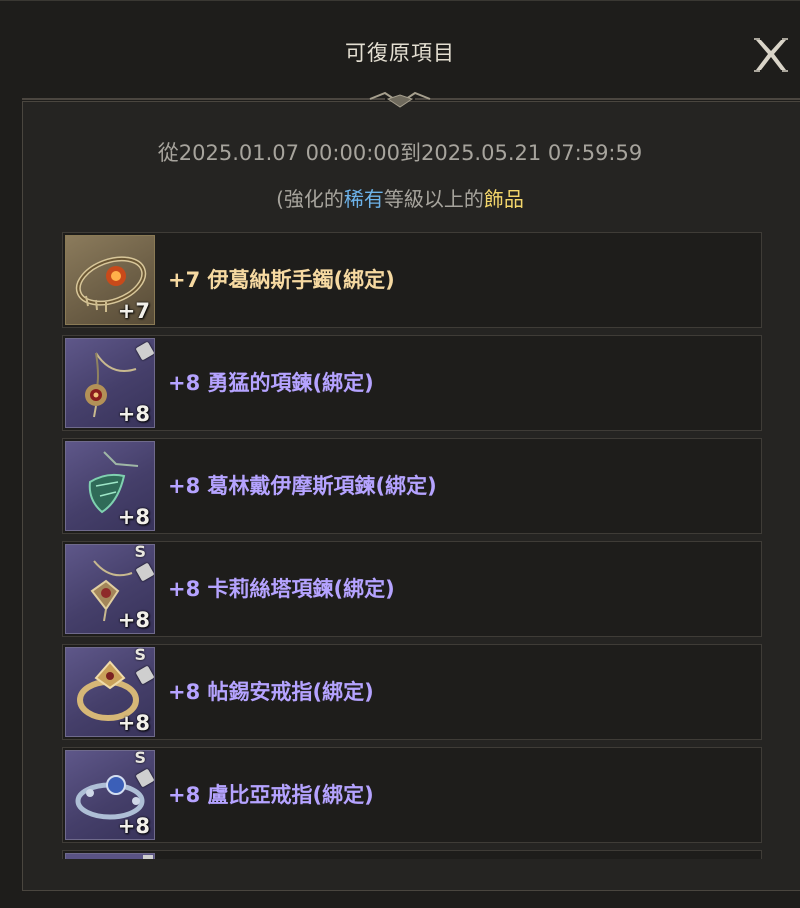 The height and width of the screenshot is (908, 800). What do you see at coordinates (503, 199) in the screenshot?
I see `condition-category: 飾品` at bounding box center [503, 199].